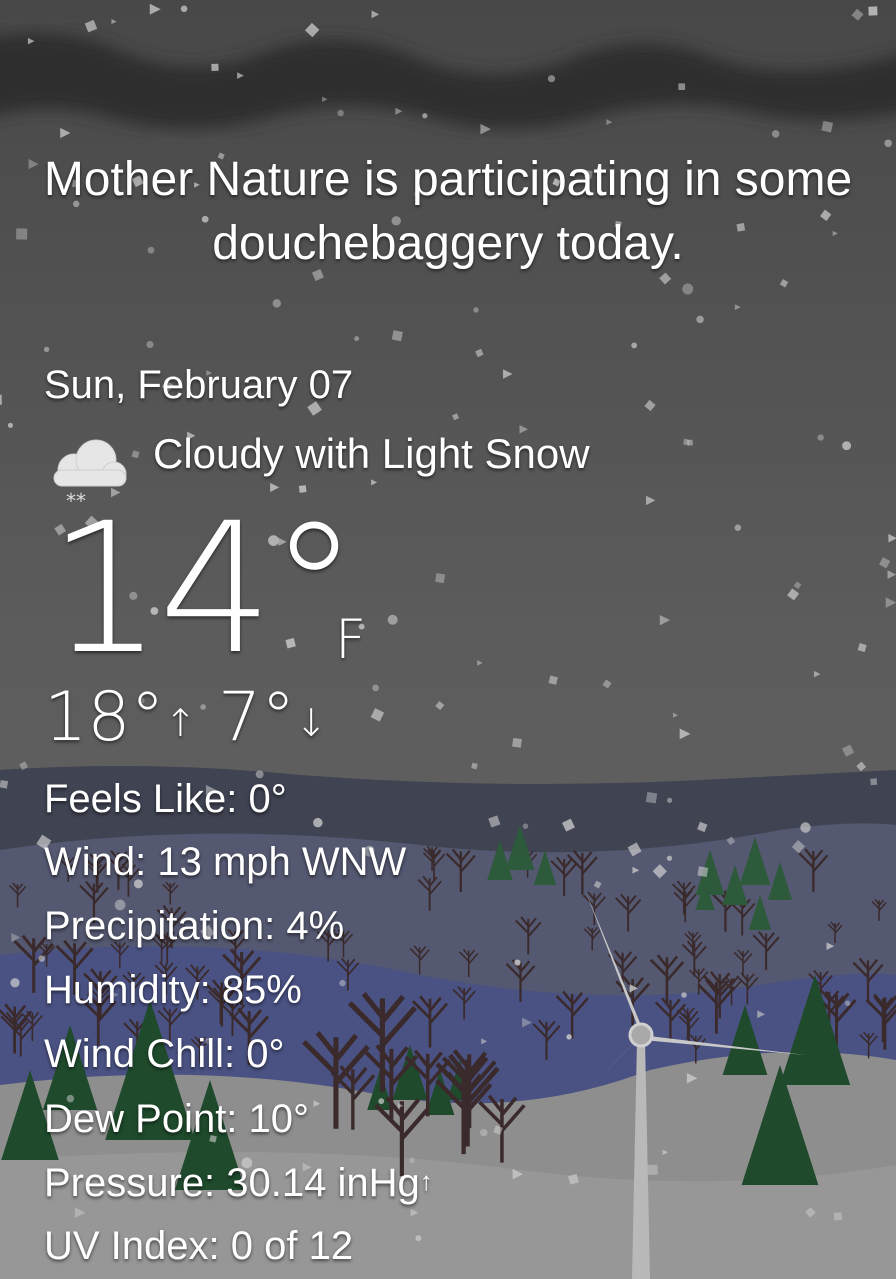 The height and width of the screenshot is (1279, 896). I want to click on date-label: Sun, February 07, so click(199, 385).